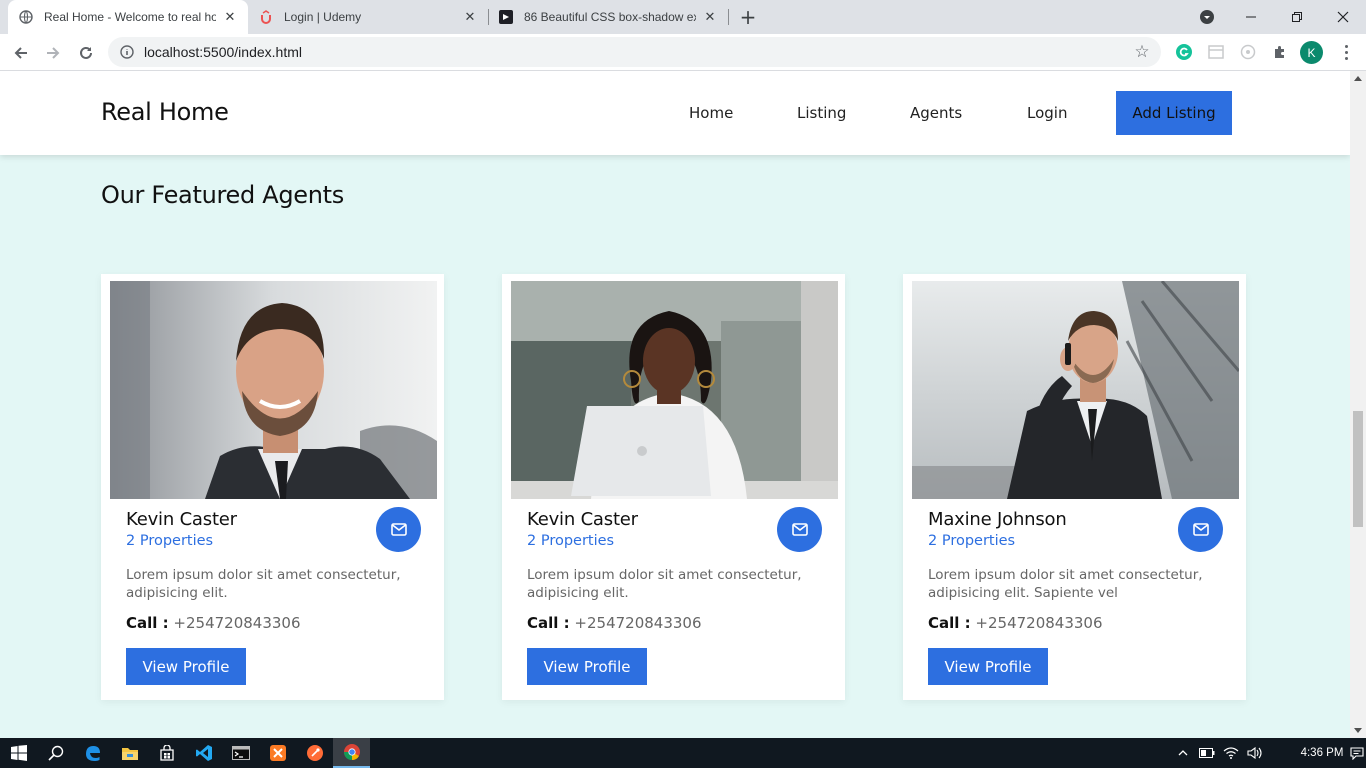 The height and width of the screenshot is (768, 1366). I want to click on tab-title: 86 Beautiful CSS box-shadow exa, so click(610, 17).